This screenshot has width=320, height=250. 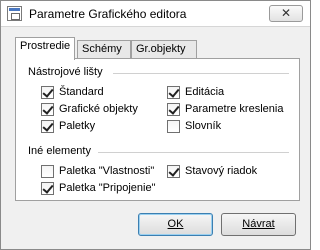 I want to click on checkbox-label: Slovník, so click(x=203, y=126).